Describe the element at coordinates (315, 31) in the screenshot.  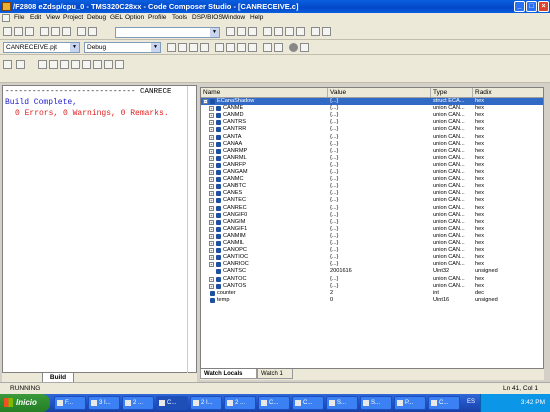
I see `print-icon` at that location.